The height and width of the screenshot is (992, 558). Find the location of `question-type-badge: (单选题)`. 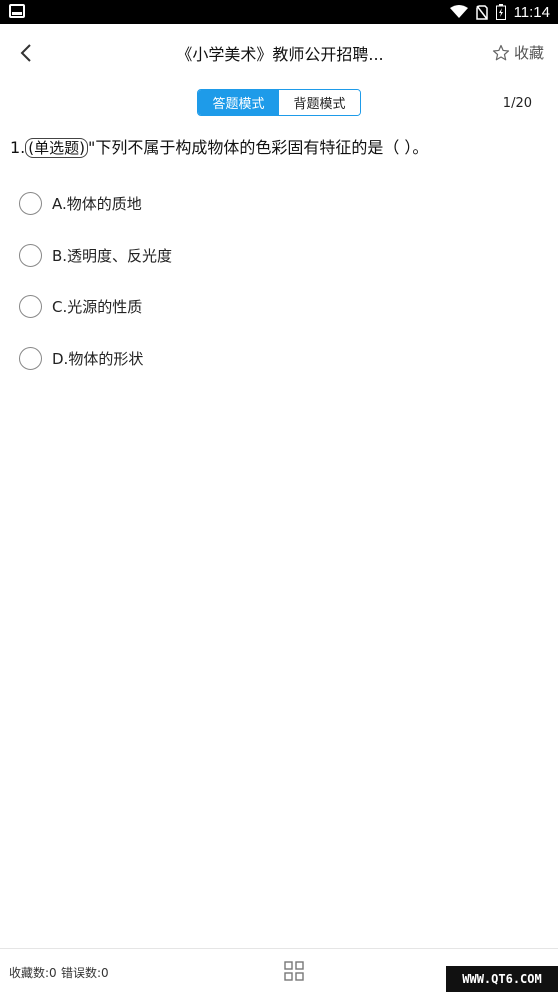

question-type-badge: (单选题) is located at coordinates (56, 148).